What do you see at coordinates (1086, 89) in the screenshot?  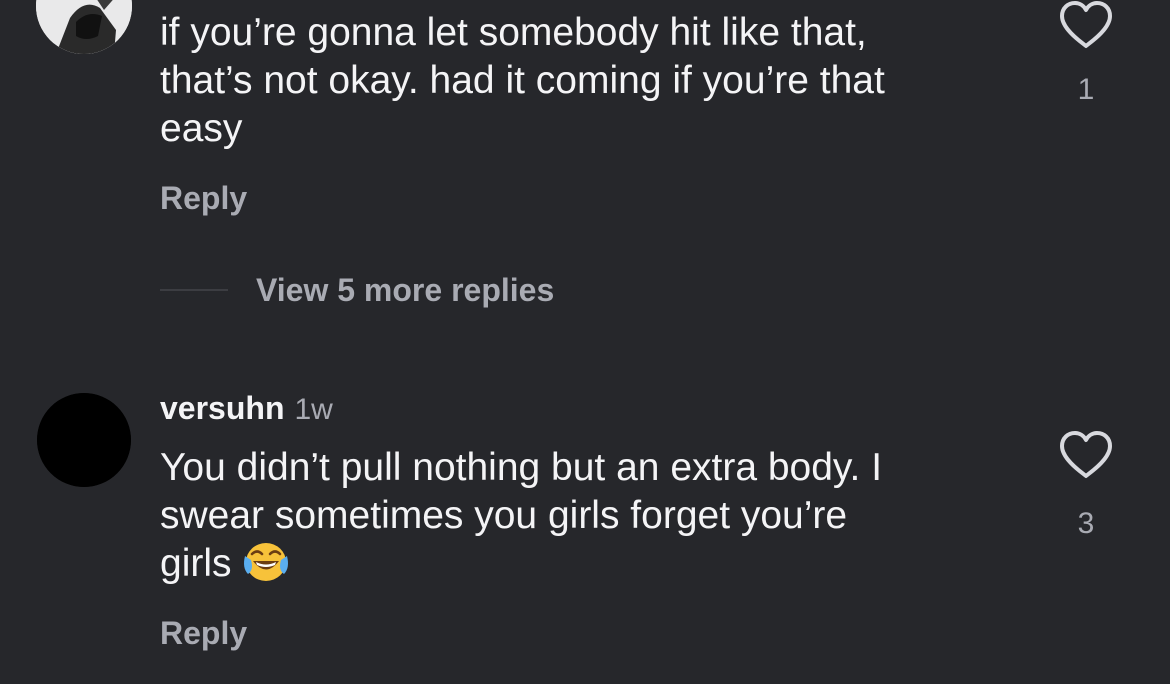 I see `like-count: 1` at bounding box center [1086, 89].